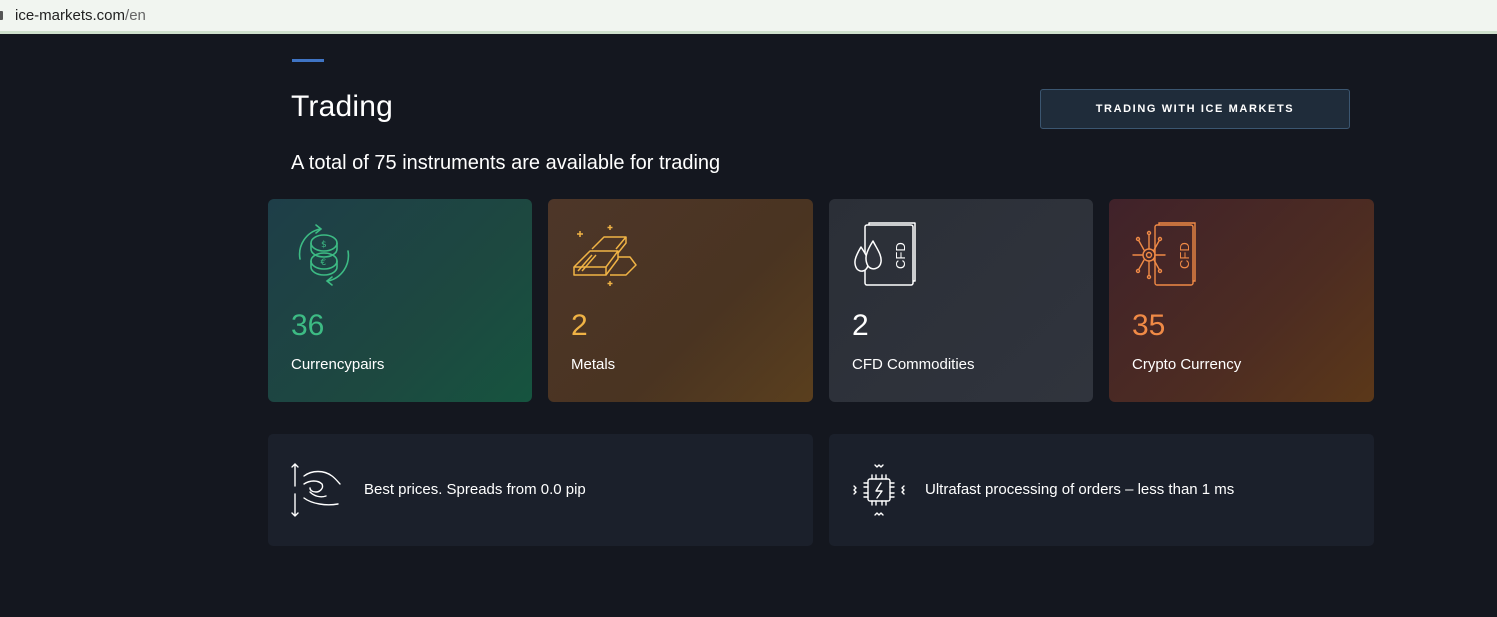  Describe the element at coordinates (1149, 325) in the screenshot. I see `card-count: 35` at that location.